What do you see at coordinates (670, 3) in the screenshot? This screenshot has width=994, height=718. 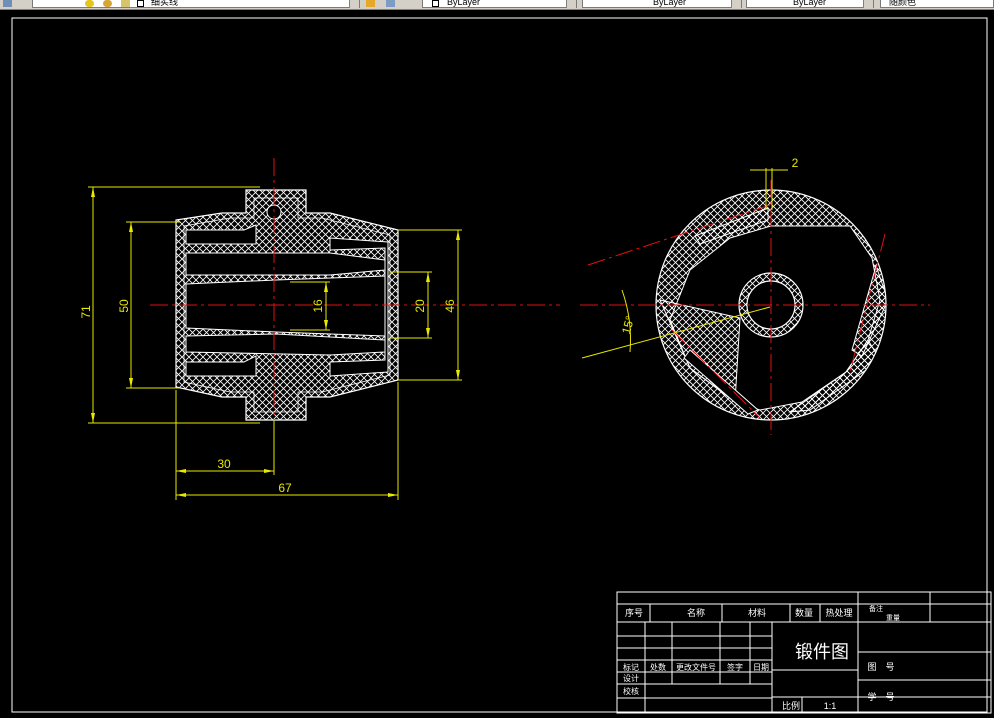 I see `linetype-value: ByLayer` at bounding box center [670, 3].